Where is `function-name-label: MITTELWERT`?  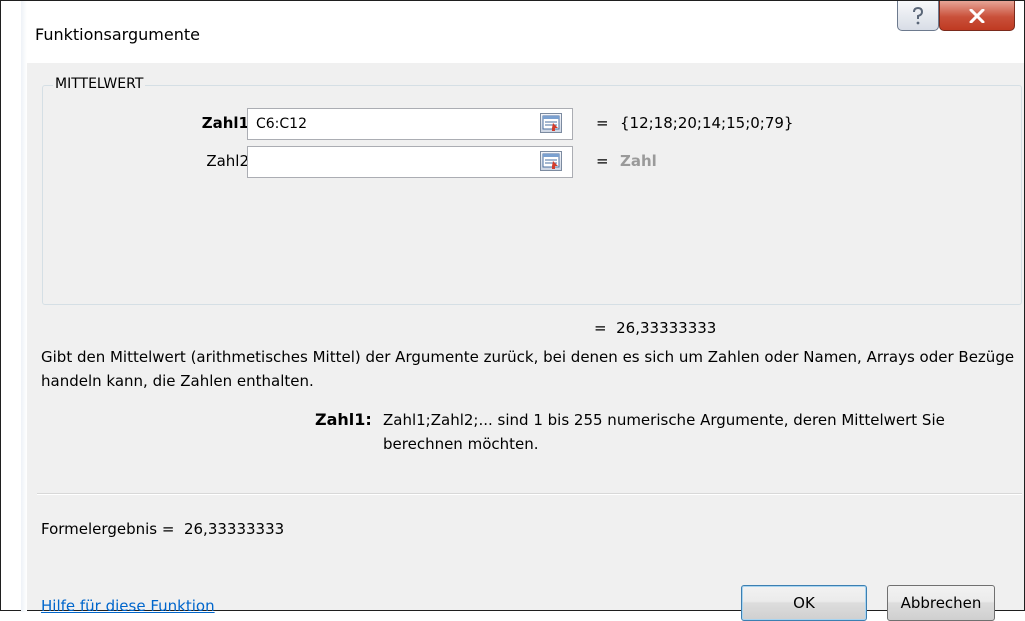 function-name-label: MITTELWERT is located at coordinates (99, 84).